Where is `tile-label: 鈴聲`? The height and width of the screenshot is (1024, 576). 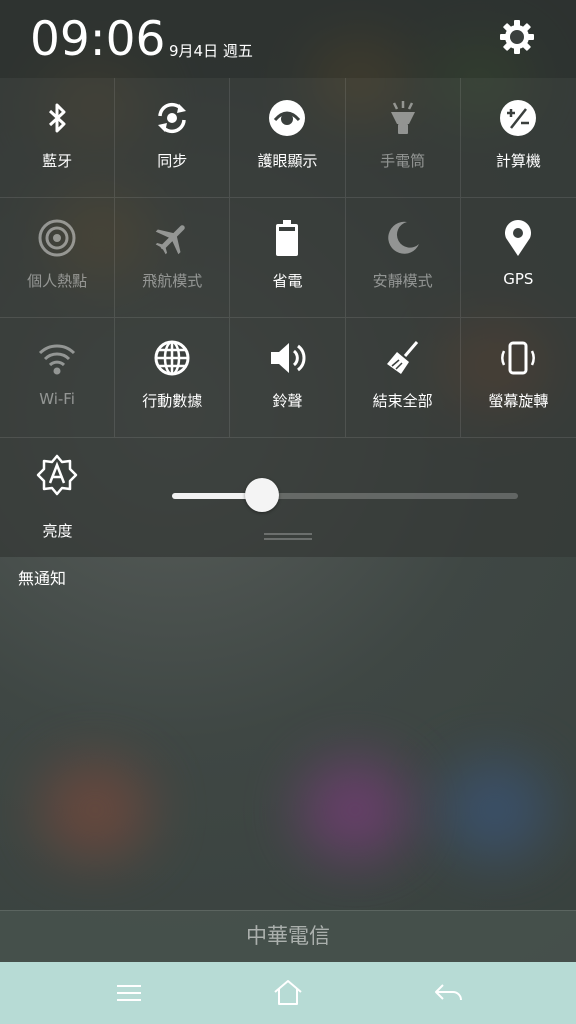
tile-label: 鈴聲 is located at coordinates (287, 401).